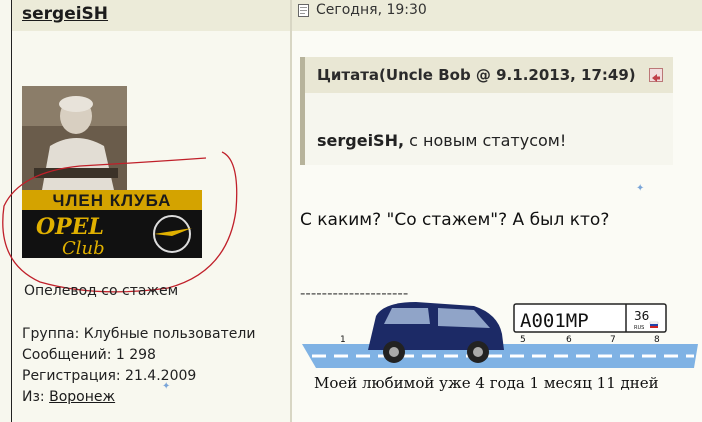 Image resolution: width=702 pixels, height=422 pixels. I want to click on post-reply-text: С каким? "Со стажем"? А был кто?, so click(455, 220).